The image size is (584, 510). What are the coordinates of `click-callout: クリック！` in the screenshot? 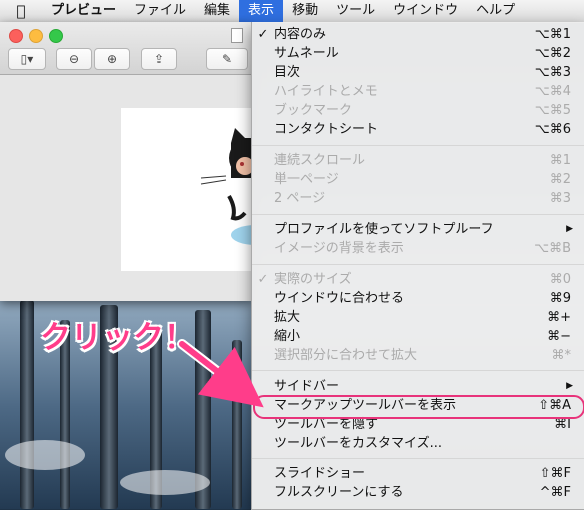 It's located at (117, 338).